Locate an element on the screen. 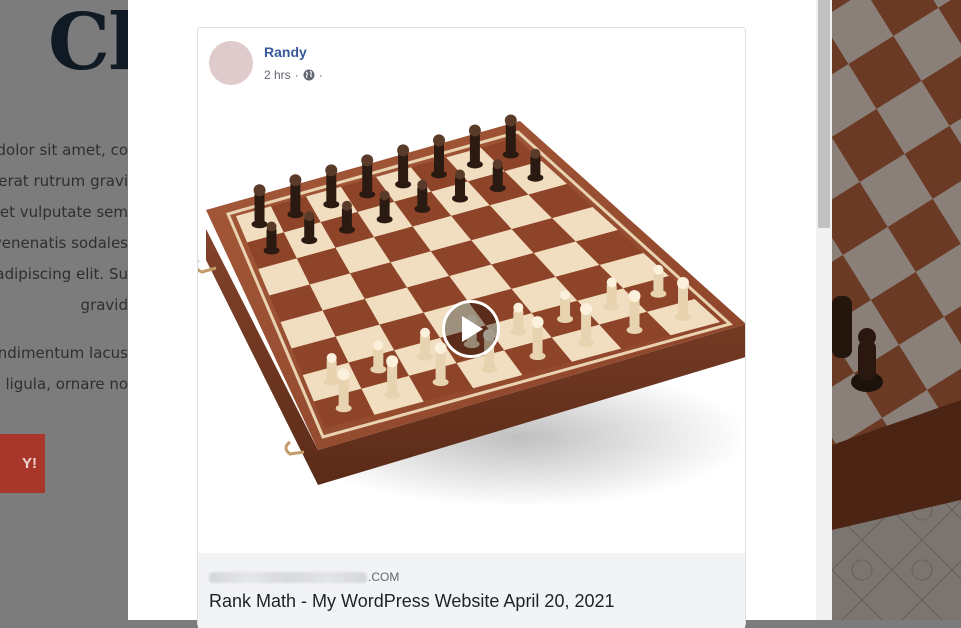 The width and height of the screenshot is (961, 628). play-icon is located at coordinates (472, 329).